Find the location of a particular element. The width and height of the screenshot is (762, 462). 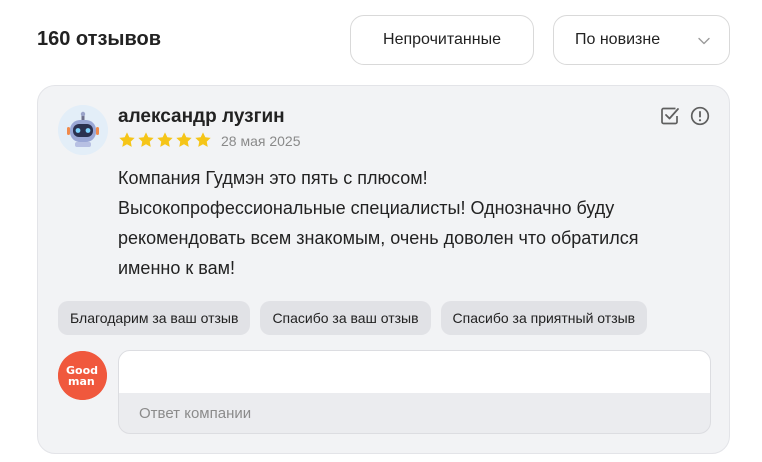

quick-reply-chip: Спасибо за ваш отзыв is located at coordinates (345, 318).